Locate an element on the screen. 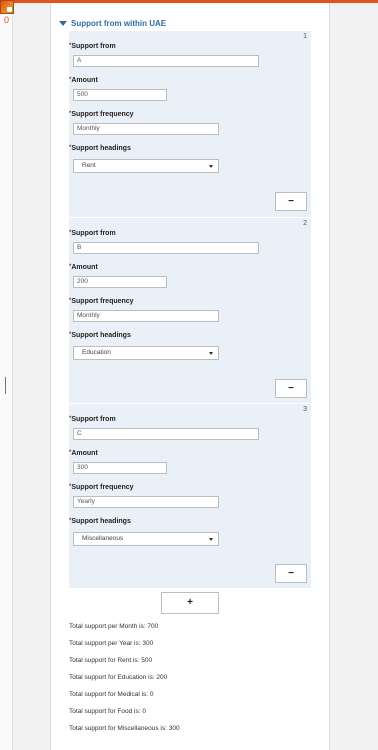  section-header: Support from within UAE is located at coordinates (112, 23).